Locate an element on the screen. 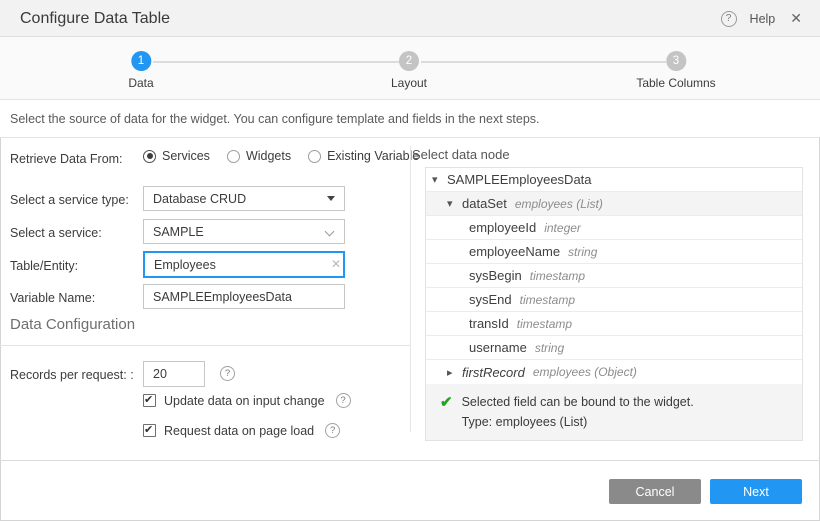 The width and height of the screenshot is (820, 521). step-data: 1 Data is located at coordinates (141, 70).